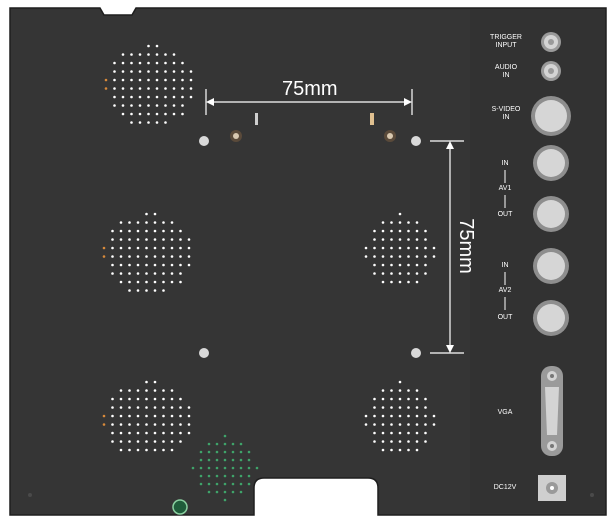 The width and height of the screenshot is (609, 523). Describe the element at coordinates (204, 353) in the screenshot. I see `mounting-hole` at that location.